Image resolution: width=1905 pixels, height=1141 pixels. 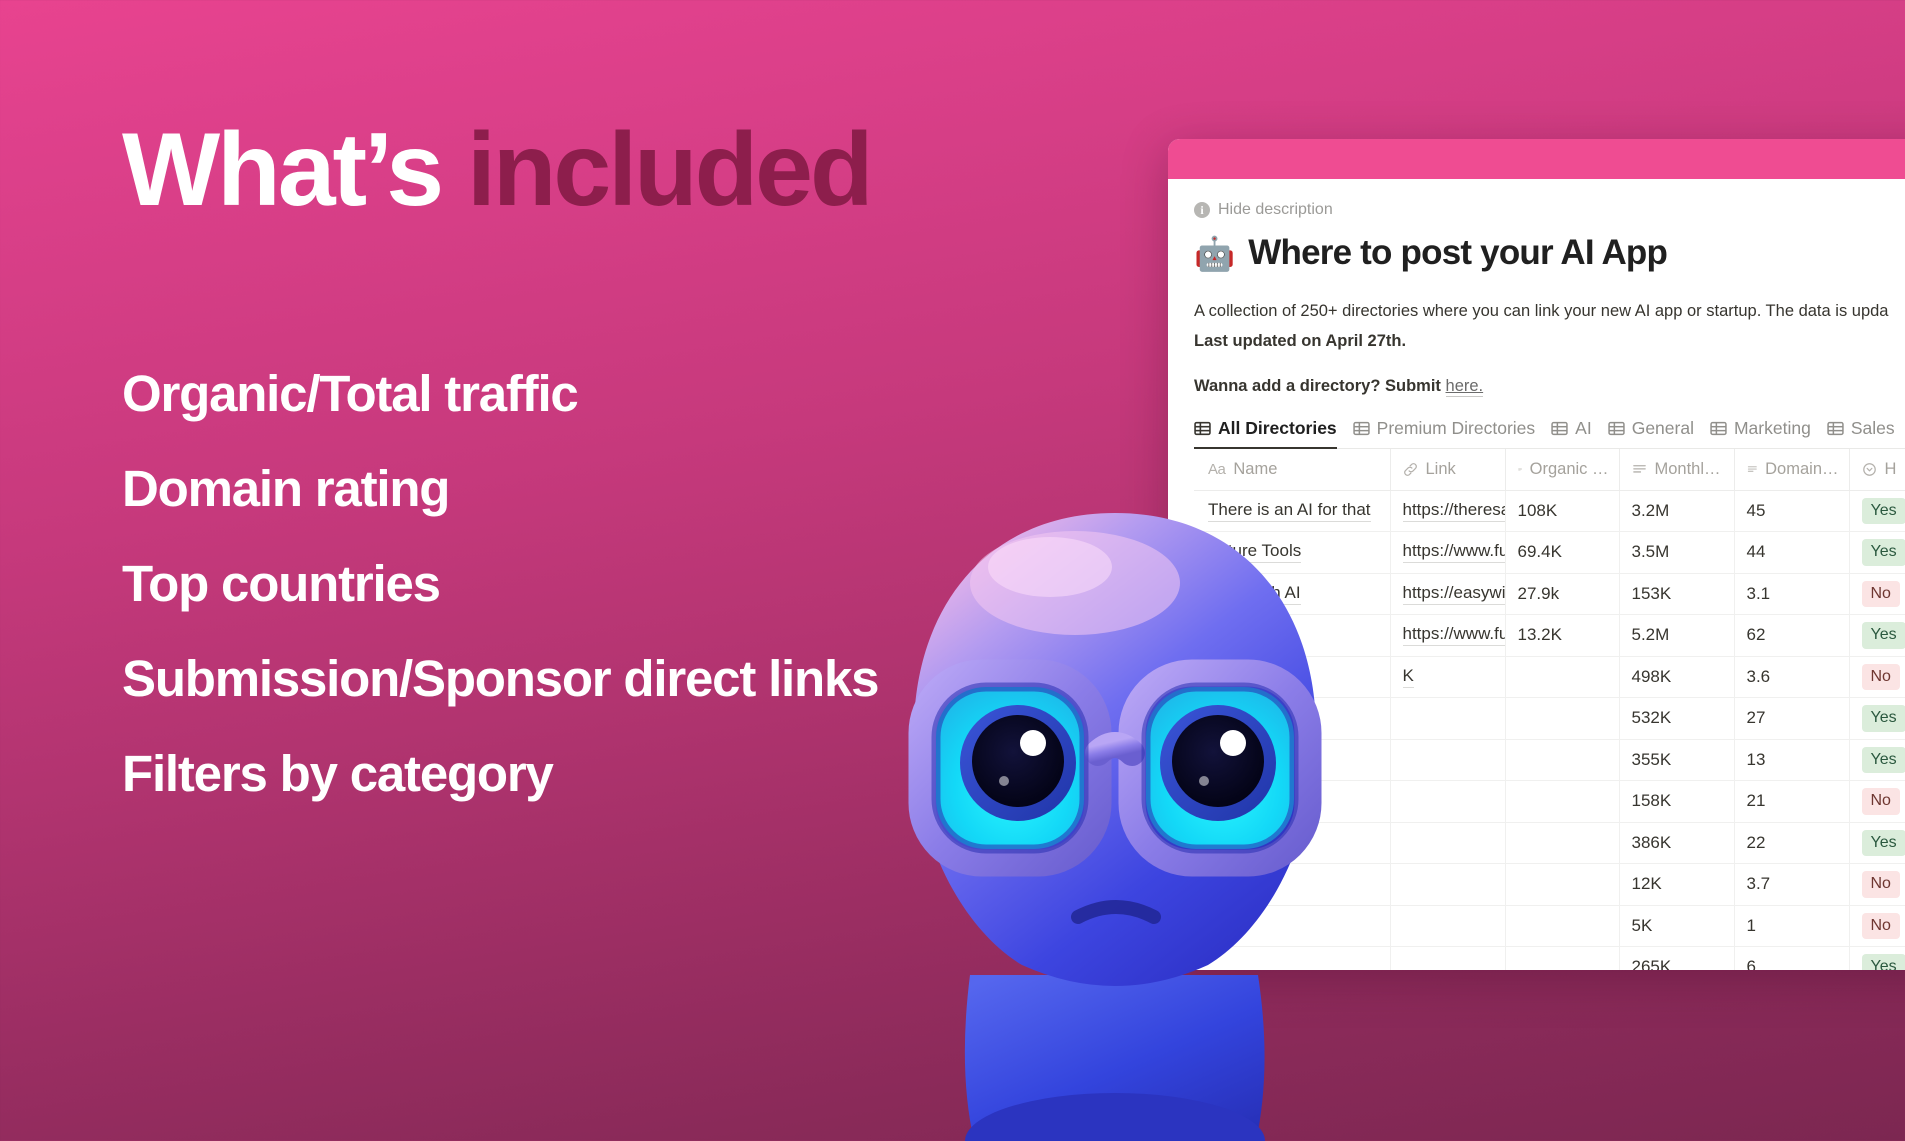 I want to click on table-row: Fut https://www.fu 13.2K 5.2M 62 Yes, so click(x=1549, y=635).